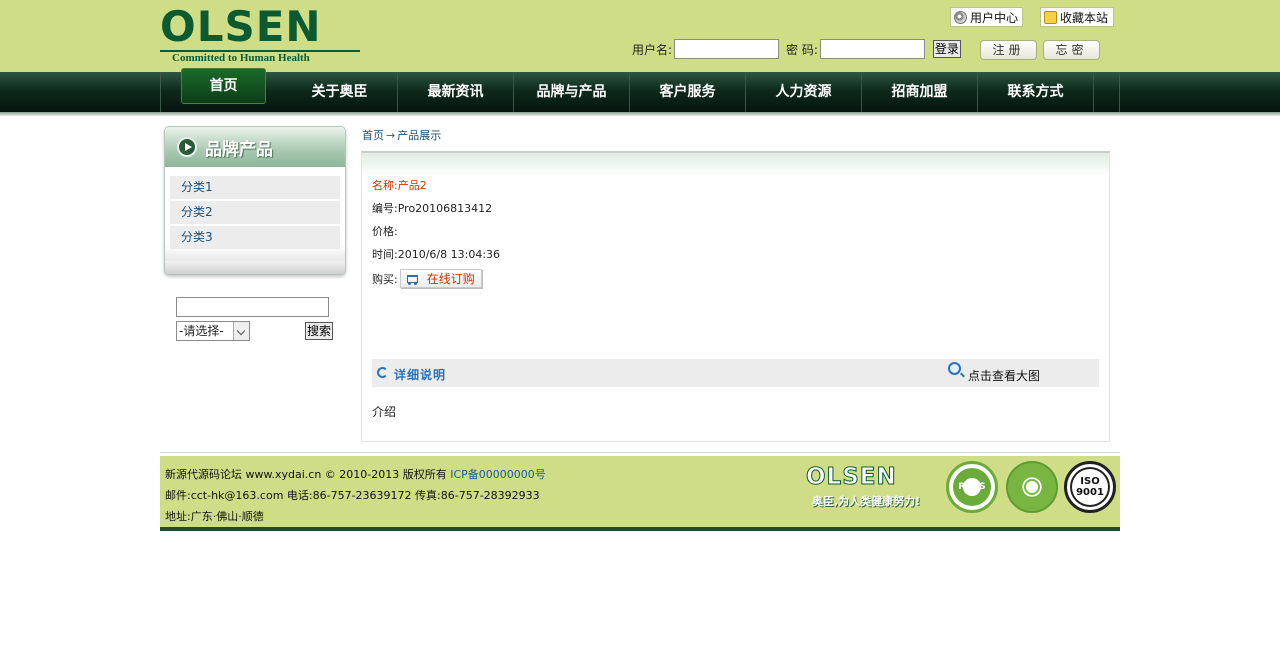  I want to click on product-time-row: 时间:2010/6/8 13:04:36, so click(436, 254).